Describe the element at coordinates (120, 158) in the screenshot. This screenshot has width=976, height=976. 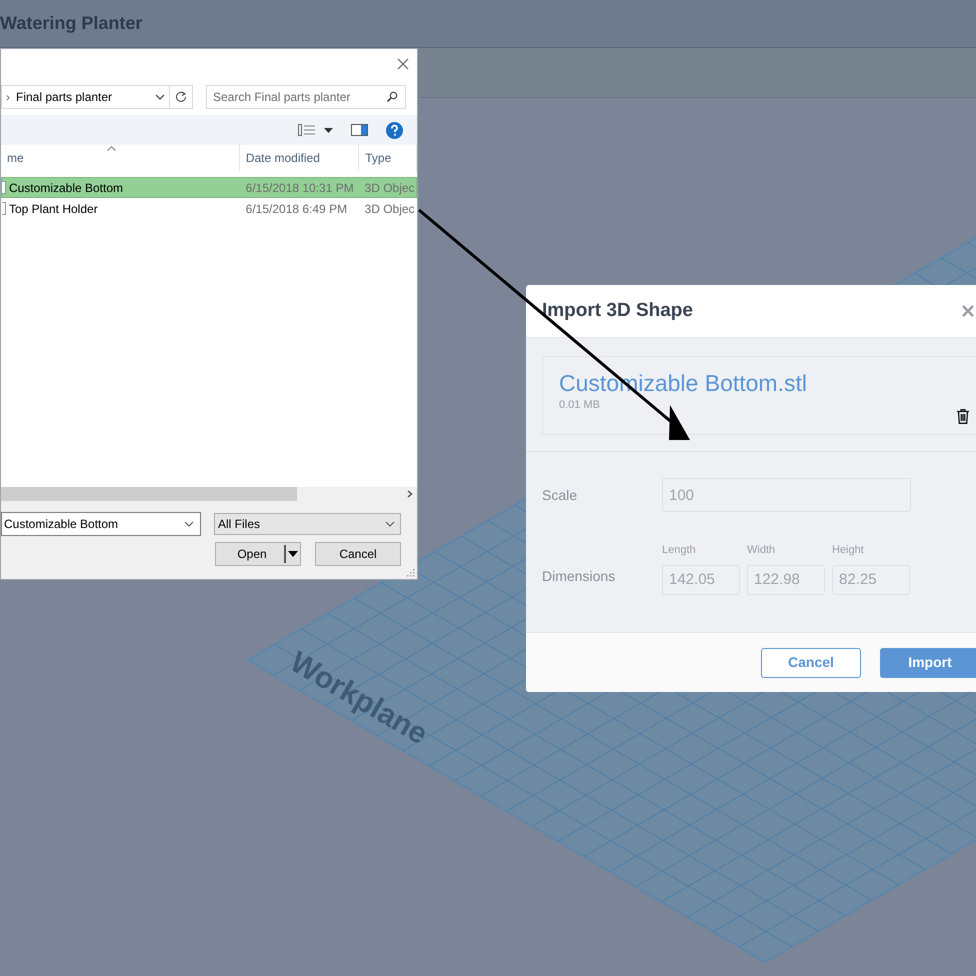
I see `column-header: me` at that location.